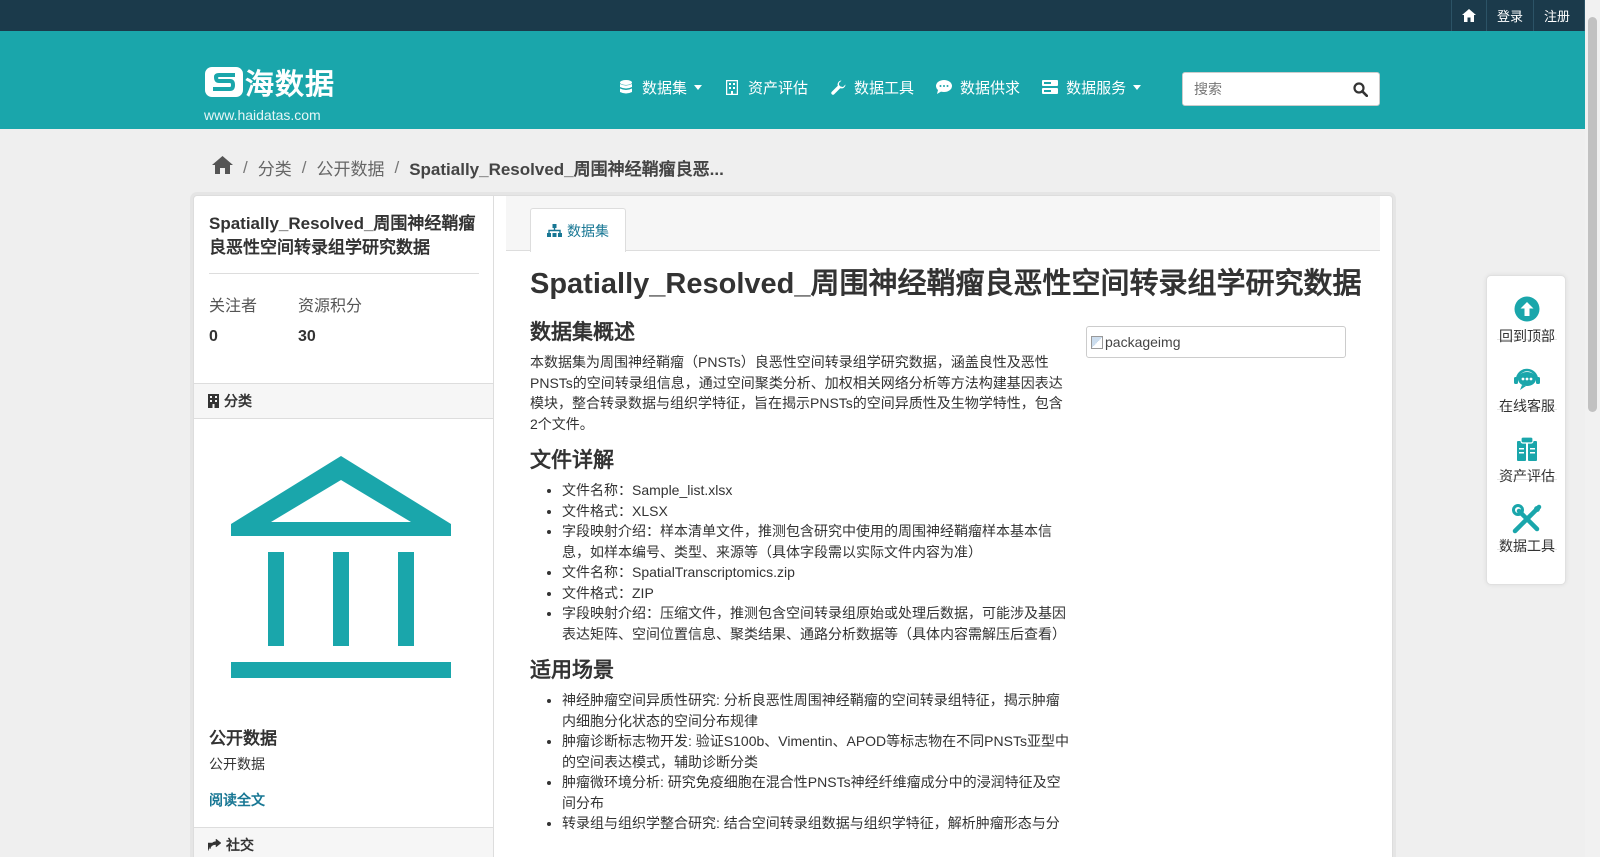  Describe the element at coordinates (350, 167) in the screenshot. I see `breadcrumb-org: 公开数据` at that location.